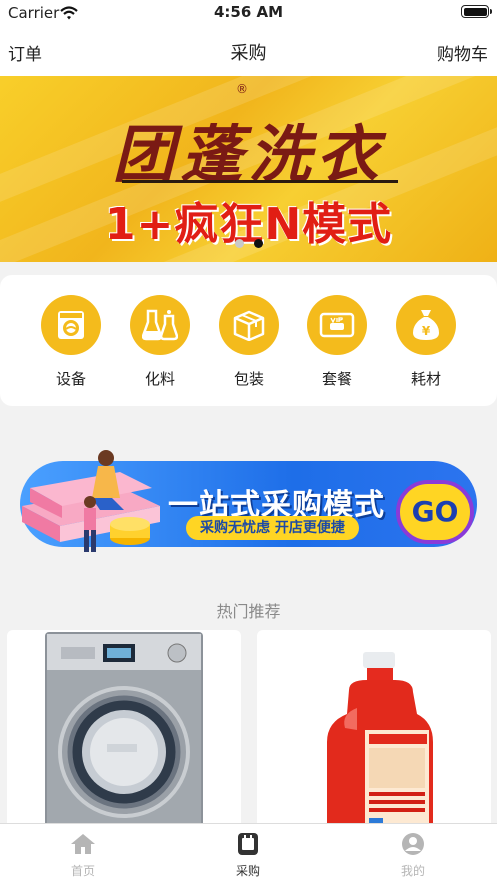 The width and height of the screenshot is (497, 883). I want to click on category-label: 设备, so click(70, 379).